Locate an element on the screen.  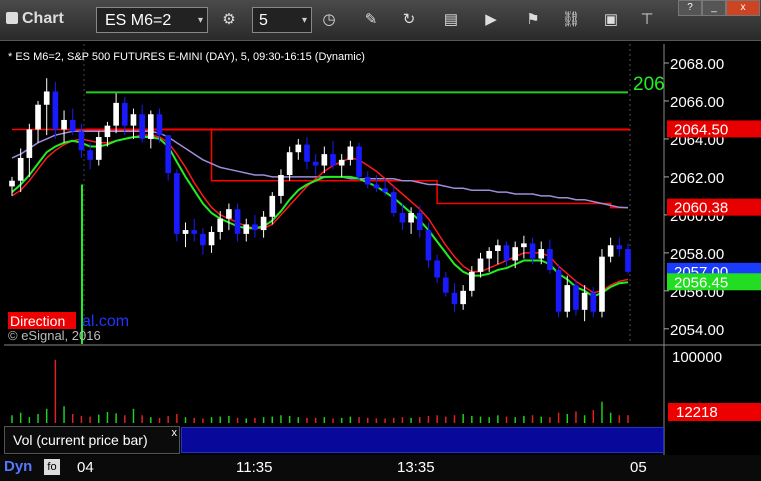
volume-pane-strip is located at coordinates (422, 440).